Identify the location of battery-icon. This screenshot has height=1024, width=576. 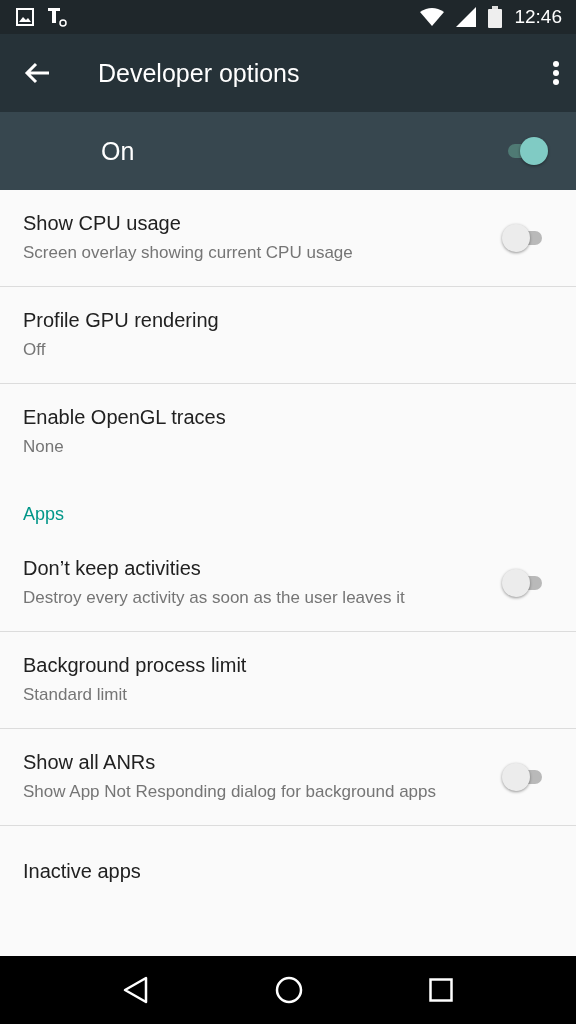
(495, 17).